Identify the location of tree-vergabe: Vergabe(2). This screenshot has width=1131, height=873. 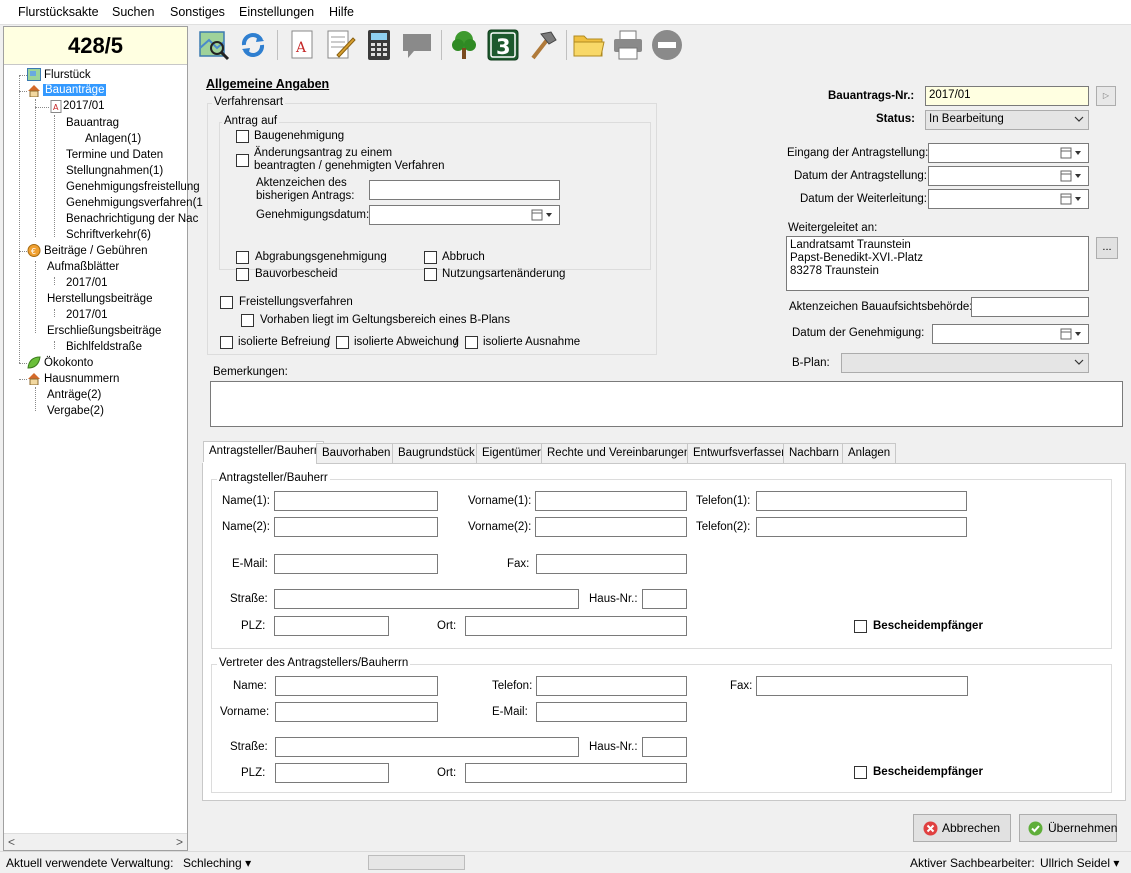
(75, 411).